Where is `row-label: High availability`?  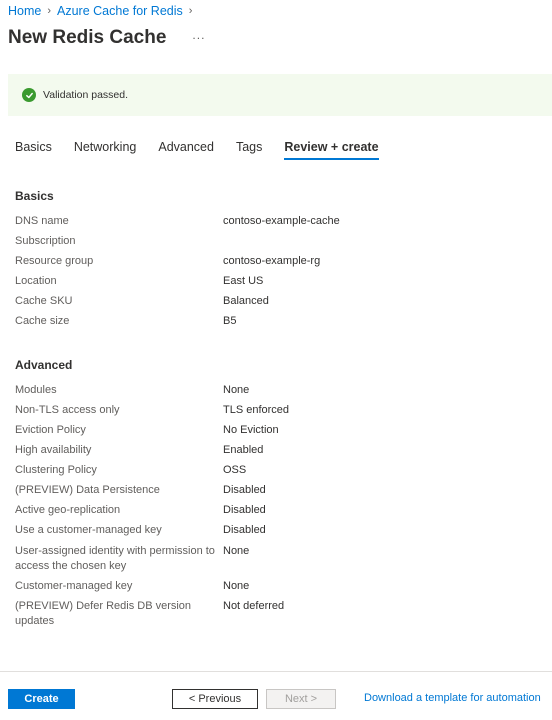
row-label: High availability is located at coordinates (53, 450).